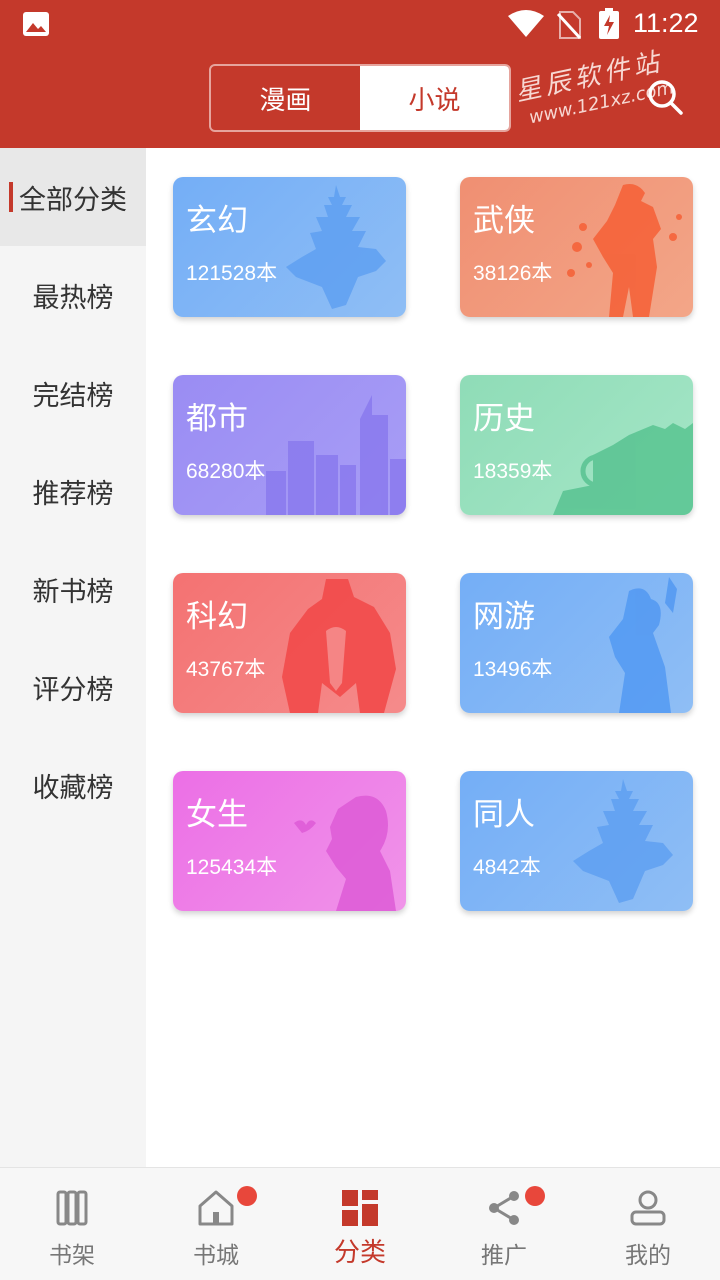 The width and height of the screenshot is (720, 1280). What do you see at coordinates (216, 1256) in the screenshot?
I see `nav-label: 书城` at bounding box center [216, 1256].